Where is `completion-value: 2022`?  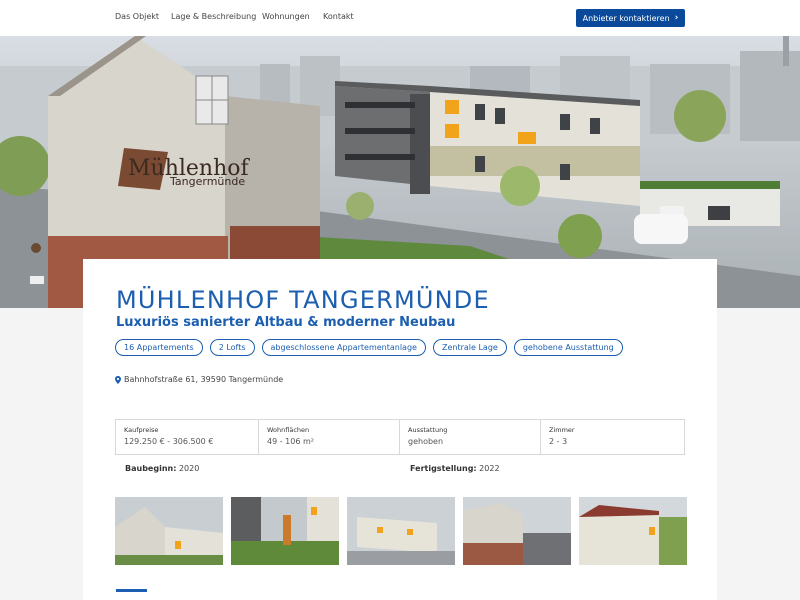 completion-value: 2022 is located at coordinates (489, 468).